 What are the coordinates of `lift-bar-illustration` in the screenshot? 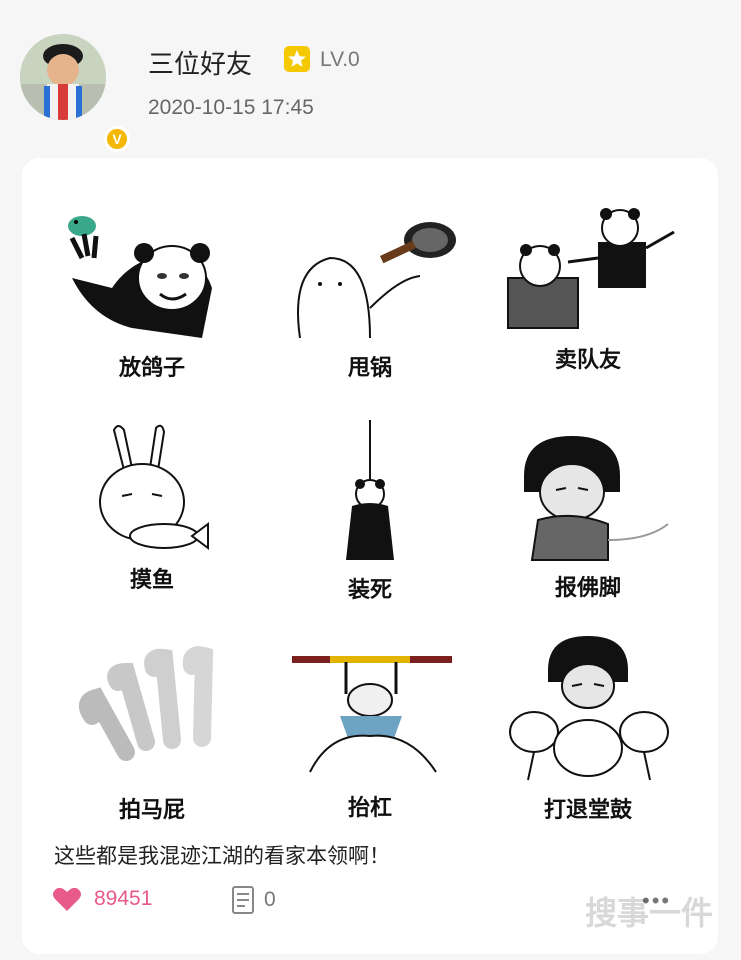 It's located at (372, 714).